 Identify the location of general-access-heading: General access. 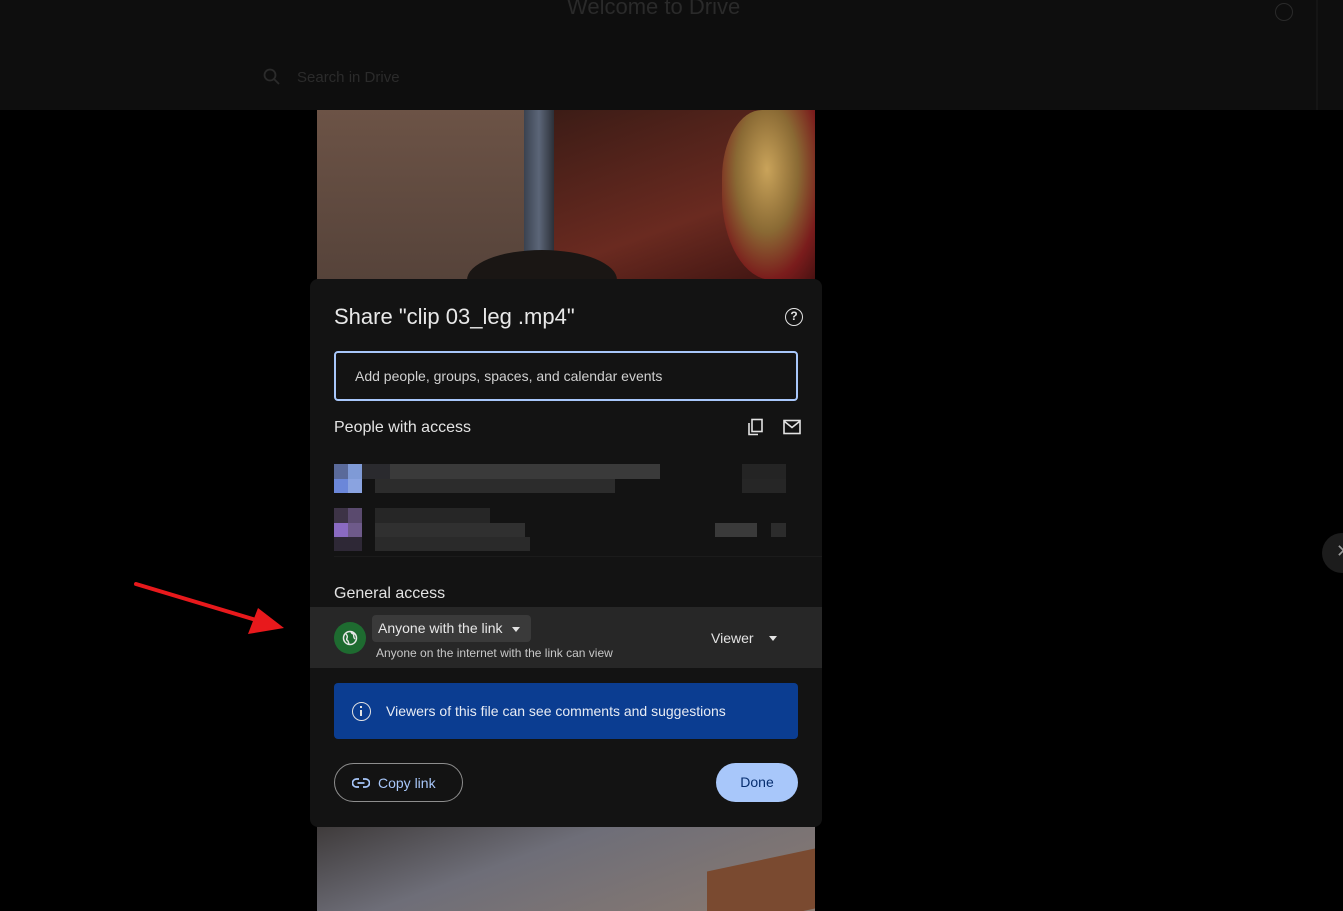
(390, 593).